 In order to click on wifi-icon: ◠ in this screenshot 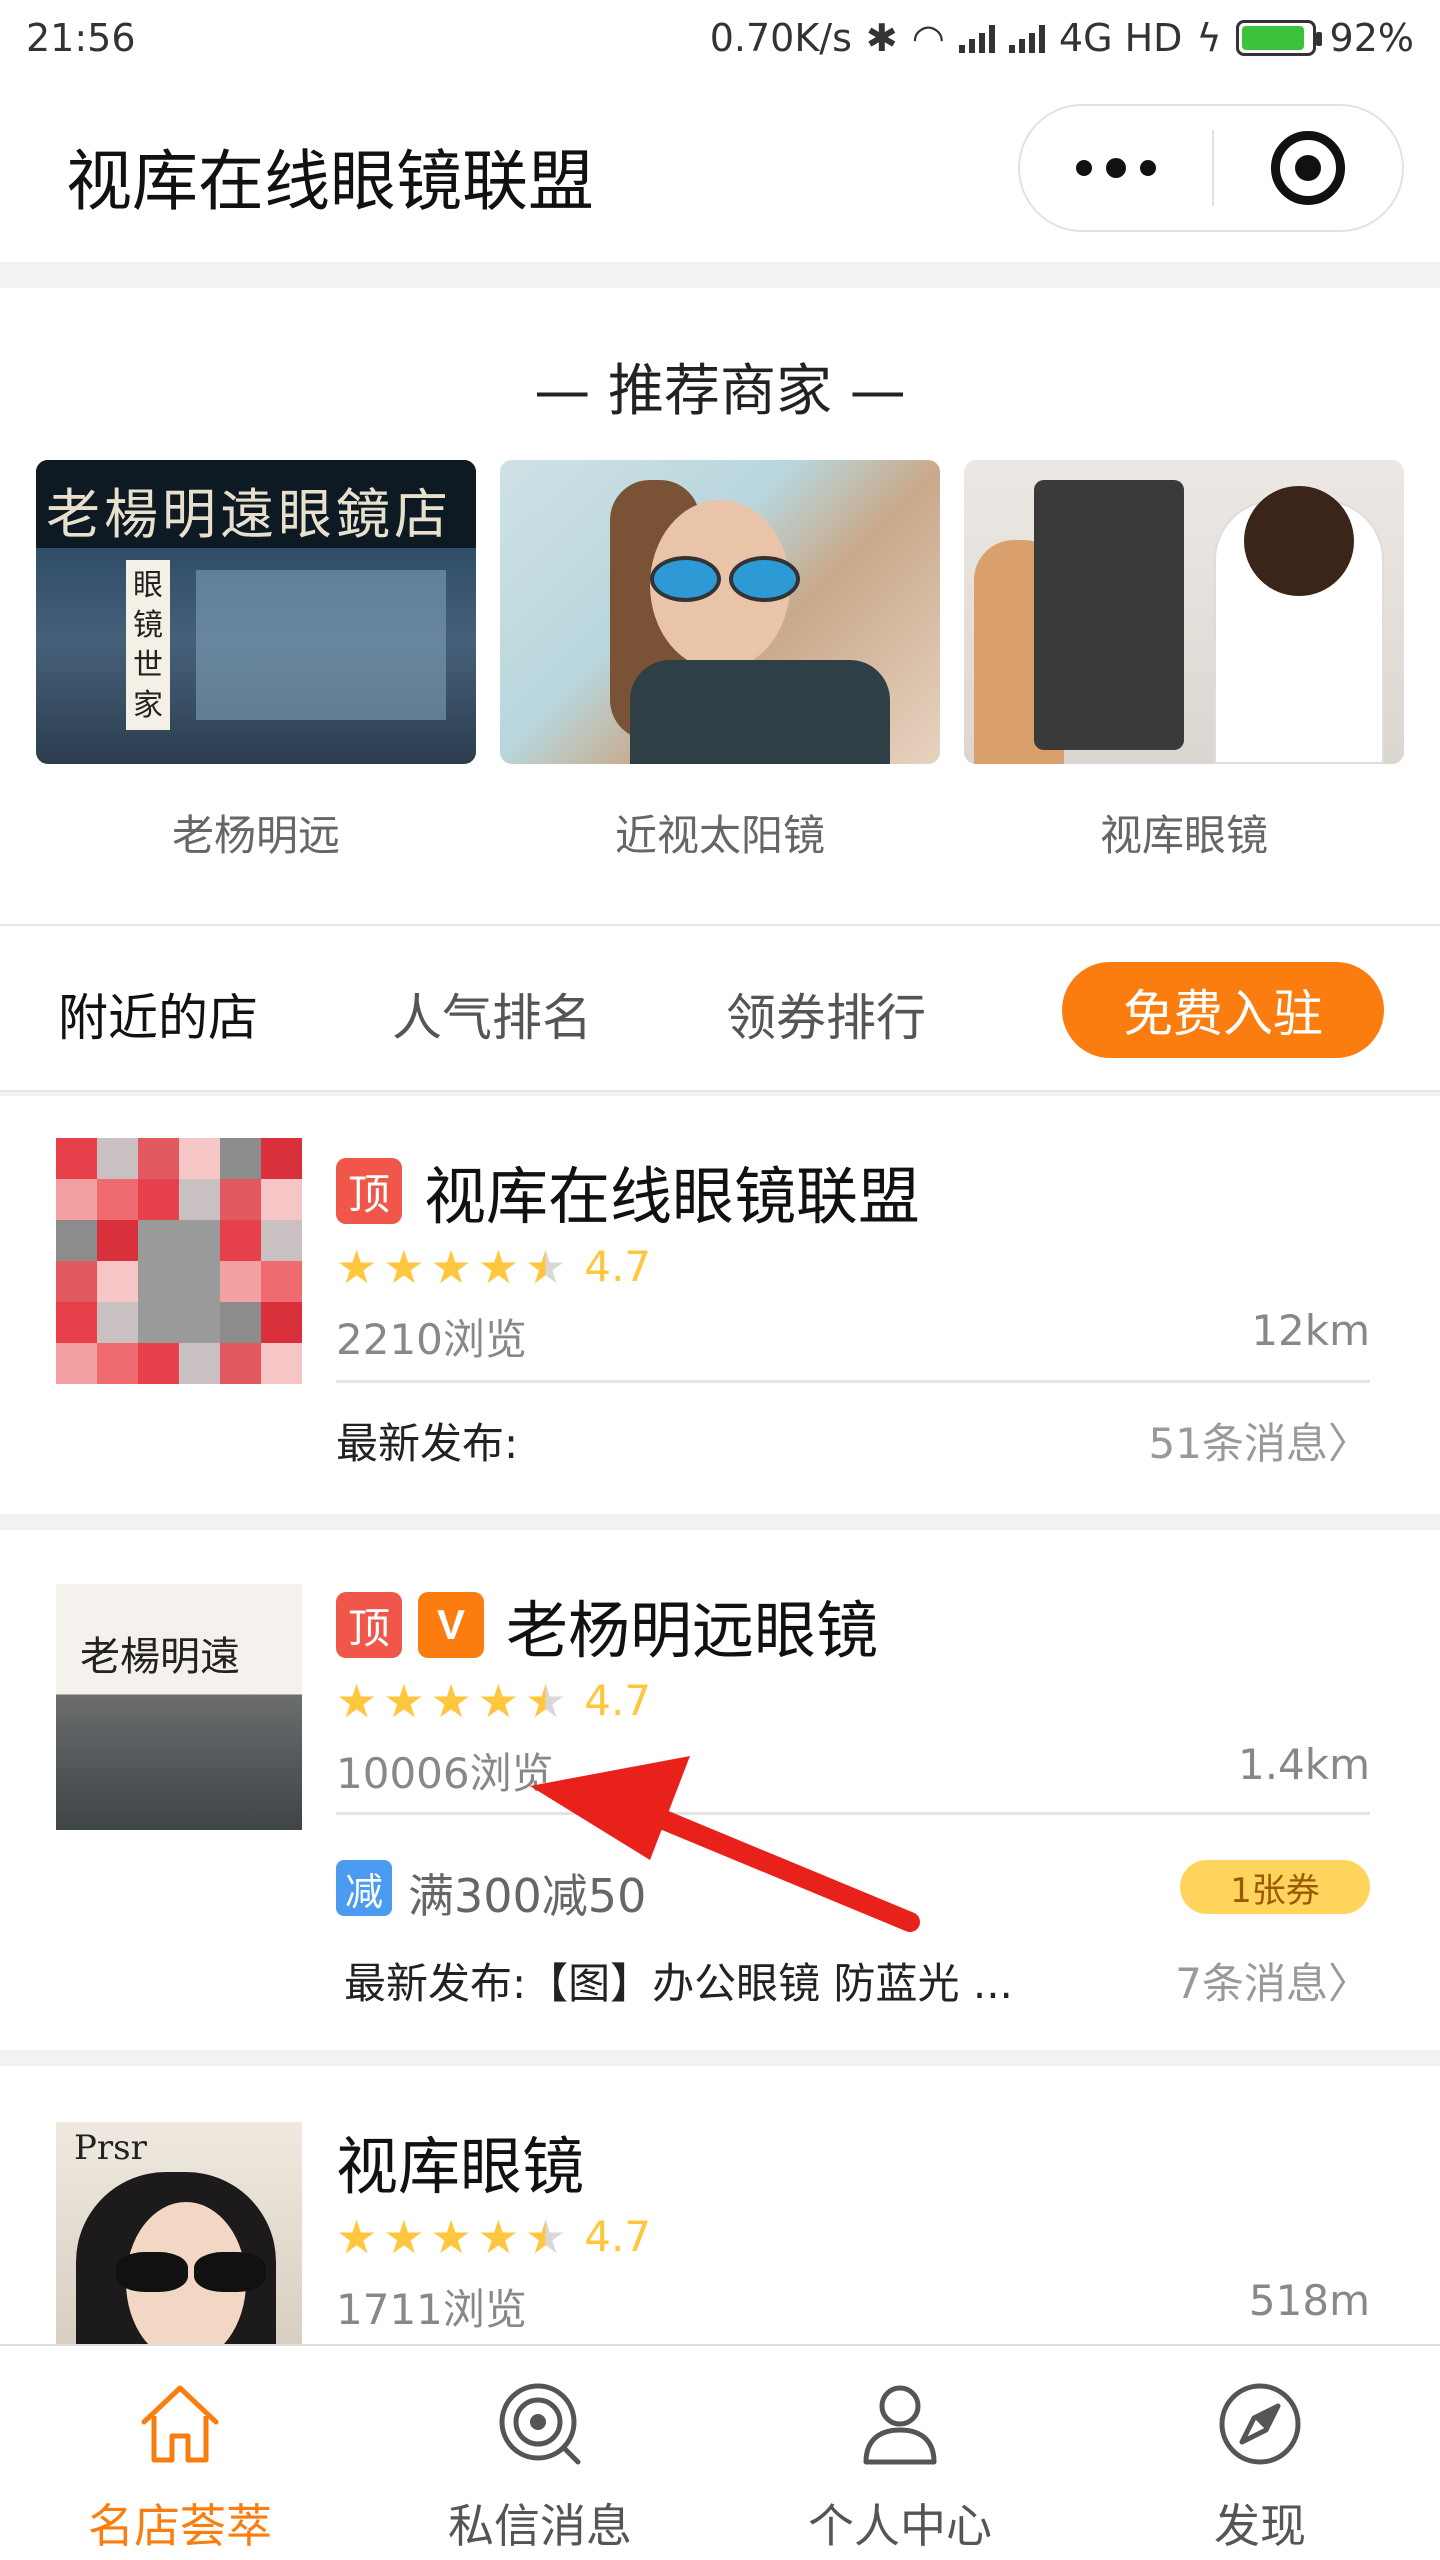, I will do `click(928, 38)`.